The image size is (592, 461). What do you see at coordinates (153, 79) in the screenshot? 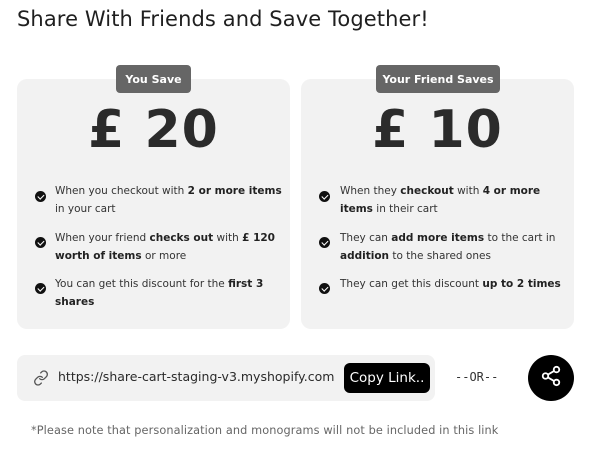
I see `you-save-badge: You Save` at bounding box center [153, 79].